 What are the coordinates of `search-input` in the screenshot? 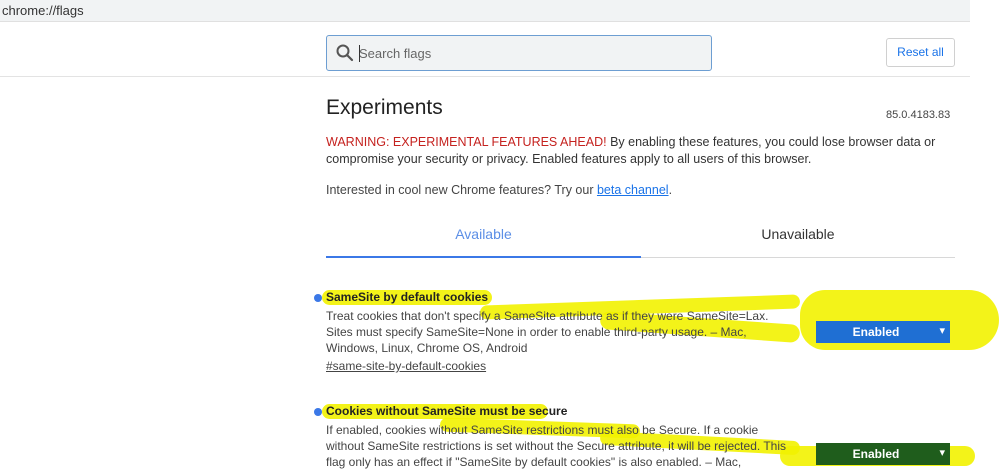 It's located at (529, 53).